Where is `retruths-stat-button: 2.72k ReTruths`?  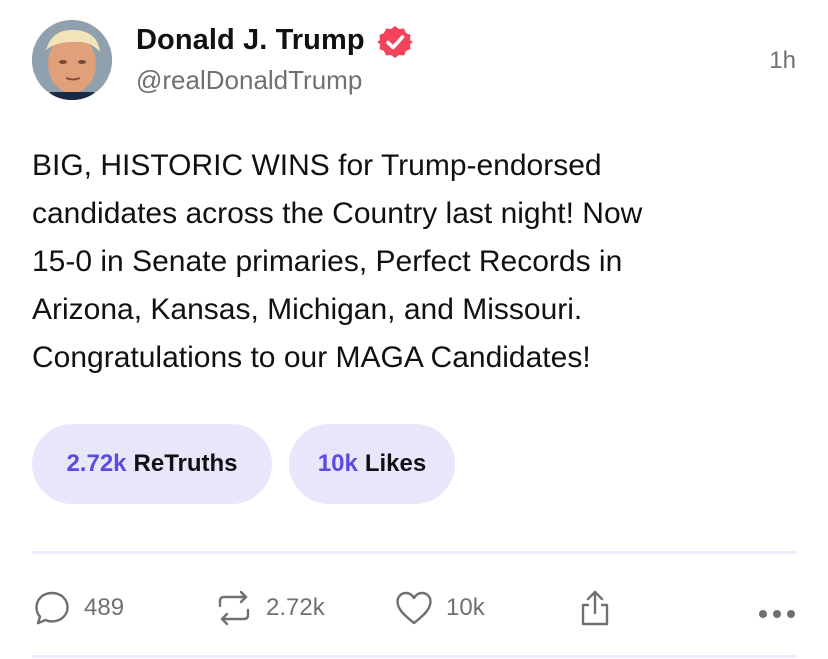 retruths-stat-button: 2.72k ReTruths is located at coordinates (152, 464).